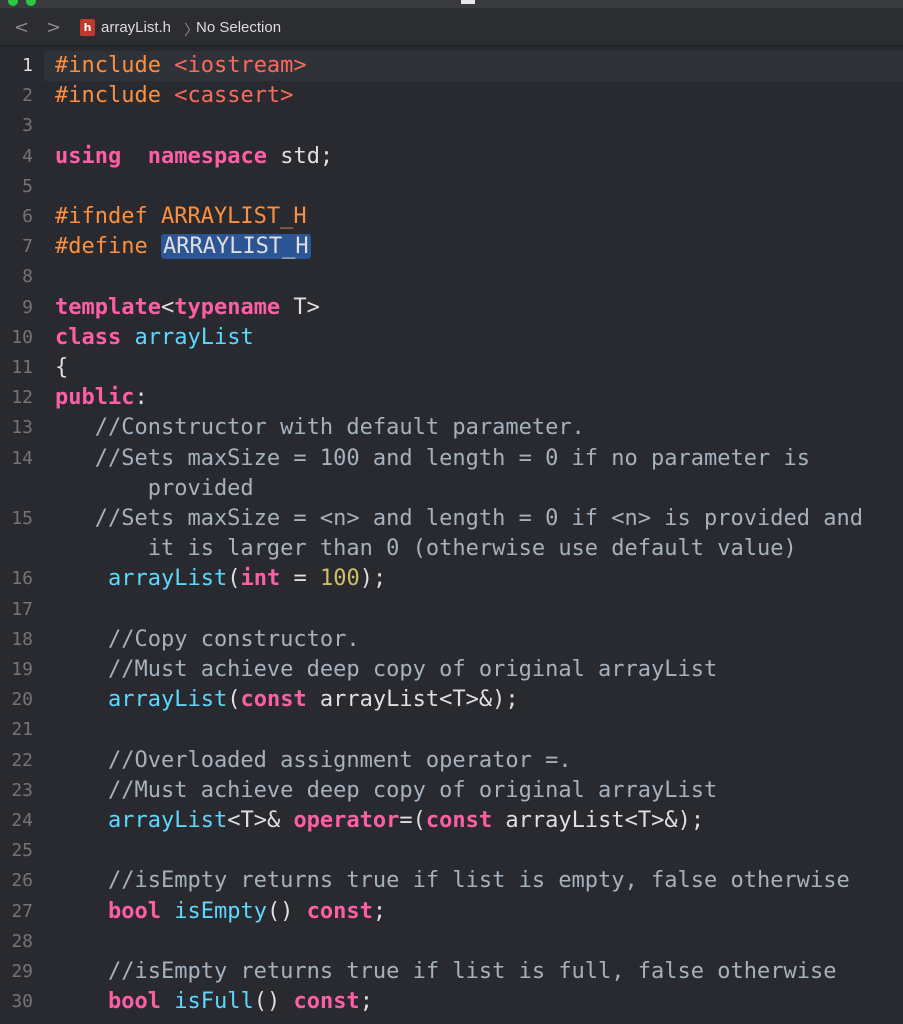 The width and height of the screenshot is (903, 1024). I want to click on line-number: 14, so click(22, 458).